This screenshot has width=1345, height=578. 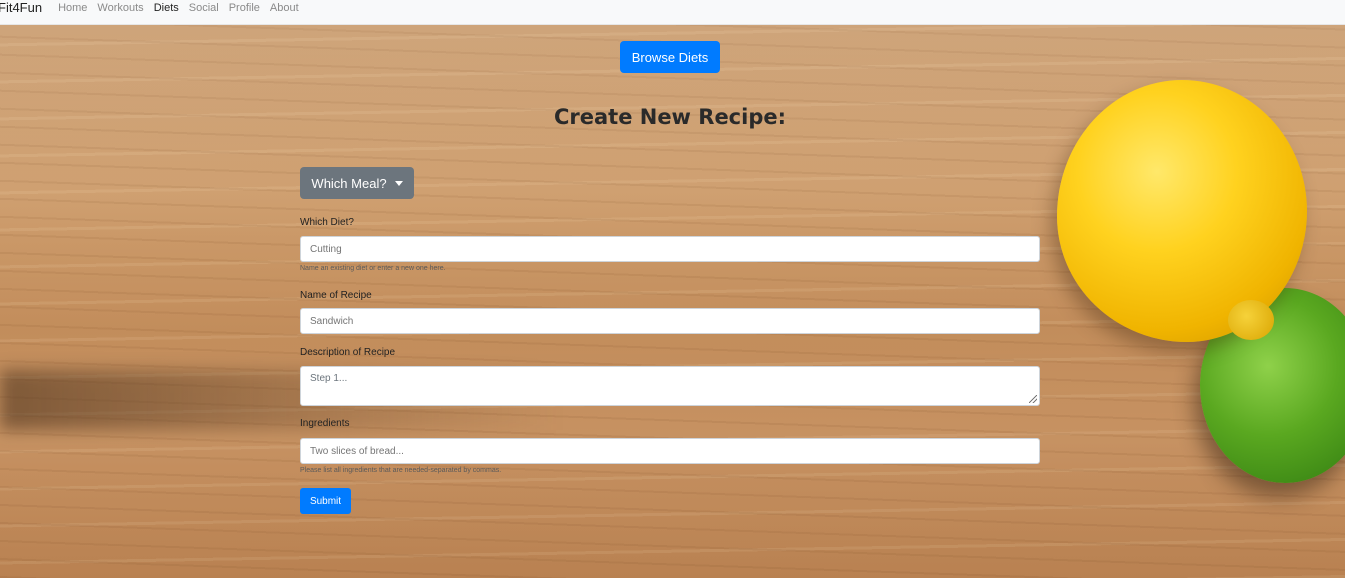 What do you see at coordinates (670, 249) in the screenshot?
I see `diet-input` at bounding box center [670, 249].